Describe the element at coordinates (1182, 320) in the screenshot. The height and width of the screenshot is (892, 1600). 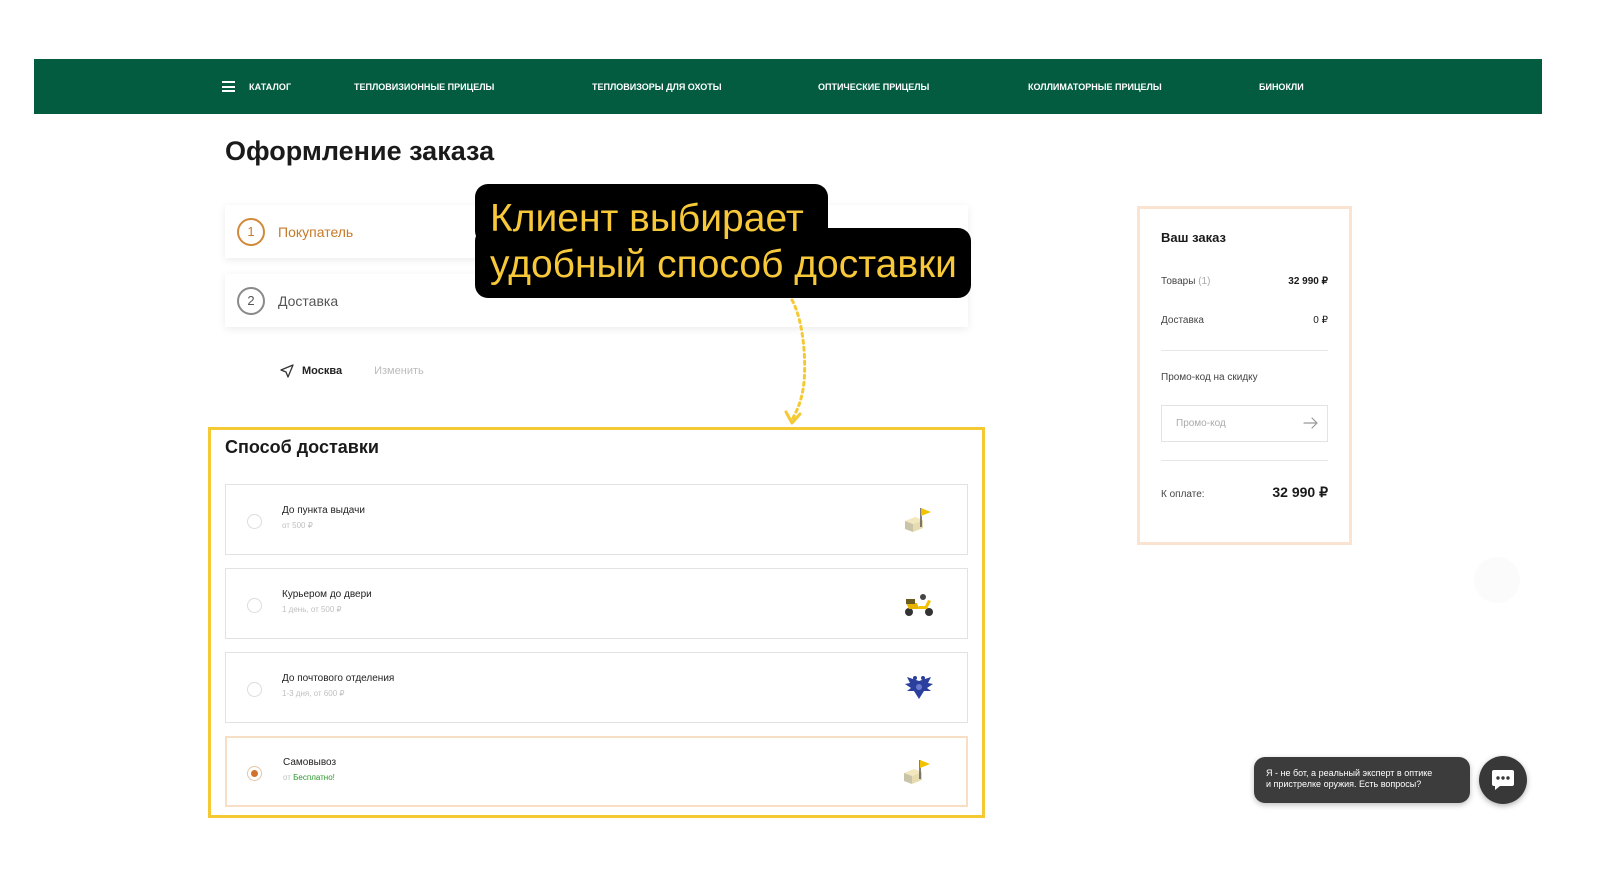
I see `delivery-label: Доставка` at that location.